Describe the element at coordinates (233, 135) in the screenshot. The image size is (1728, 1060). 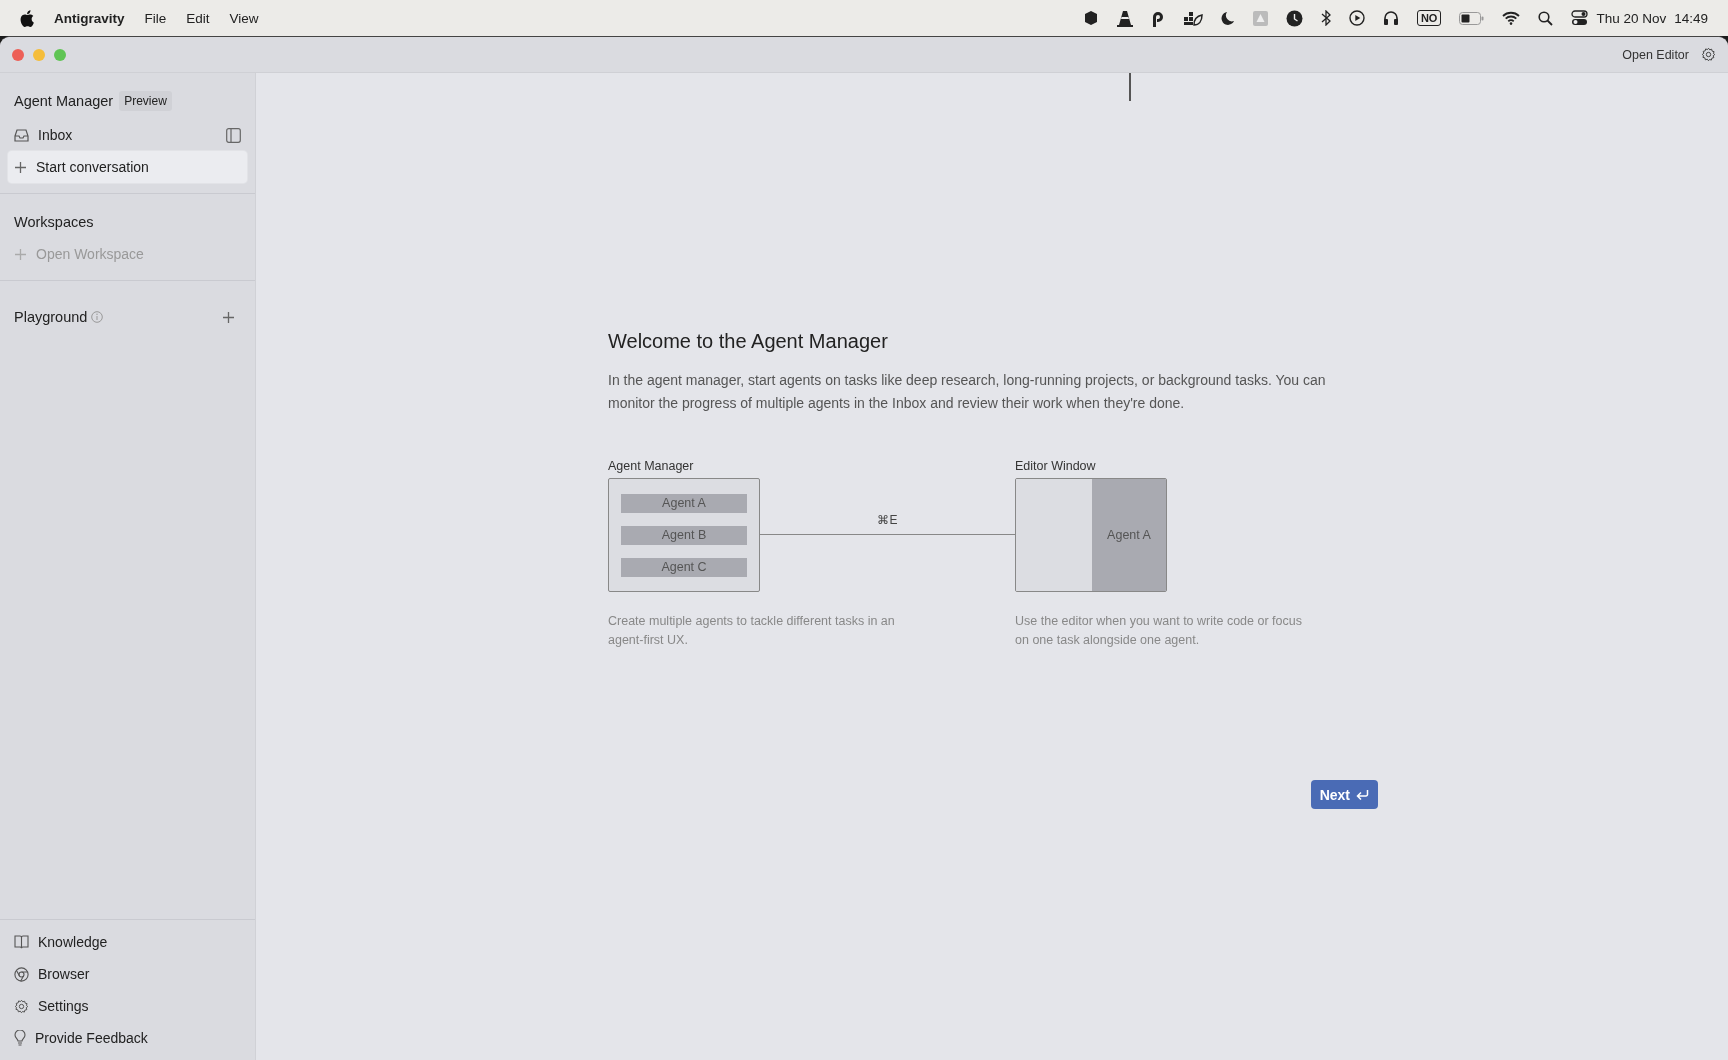
I see `sidebar-toggle-icon` at that location.